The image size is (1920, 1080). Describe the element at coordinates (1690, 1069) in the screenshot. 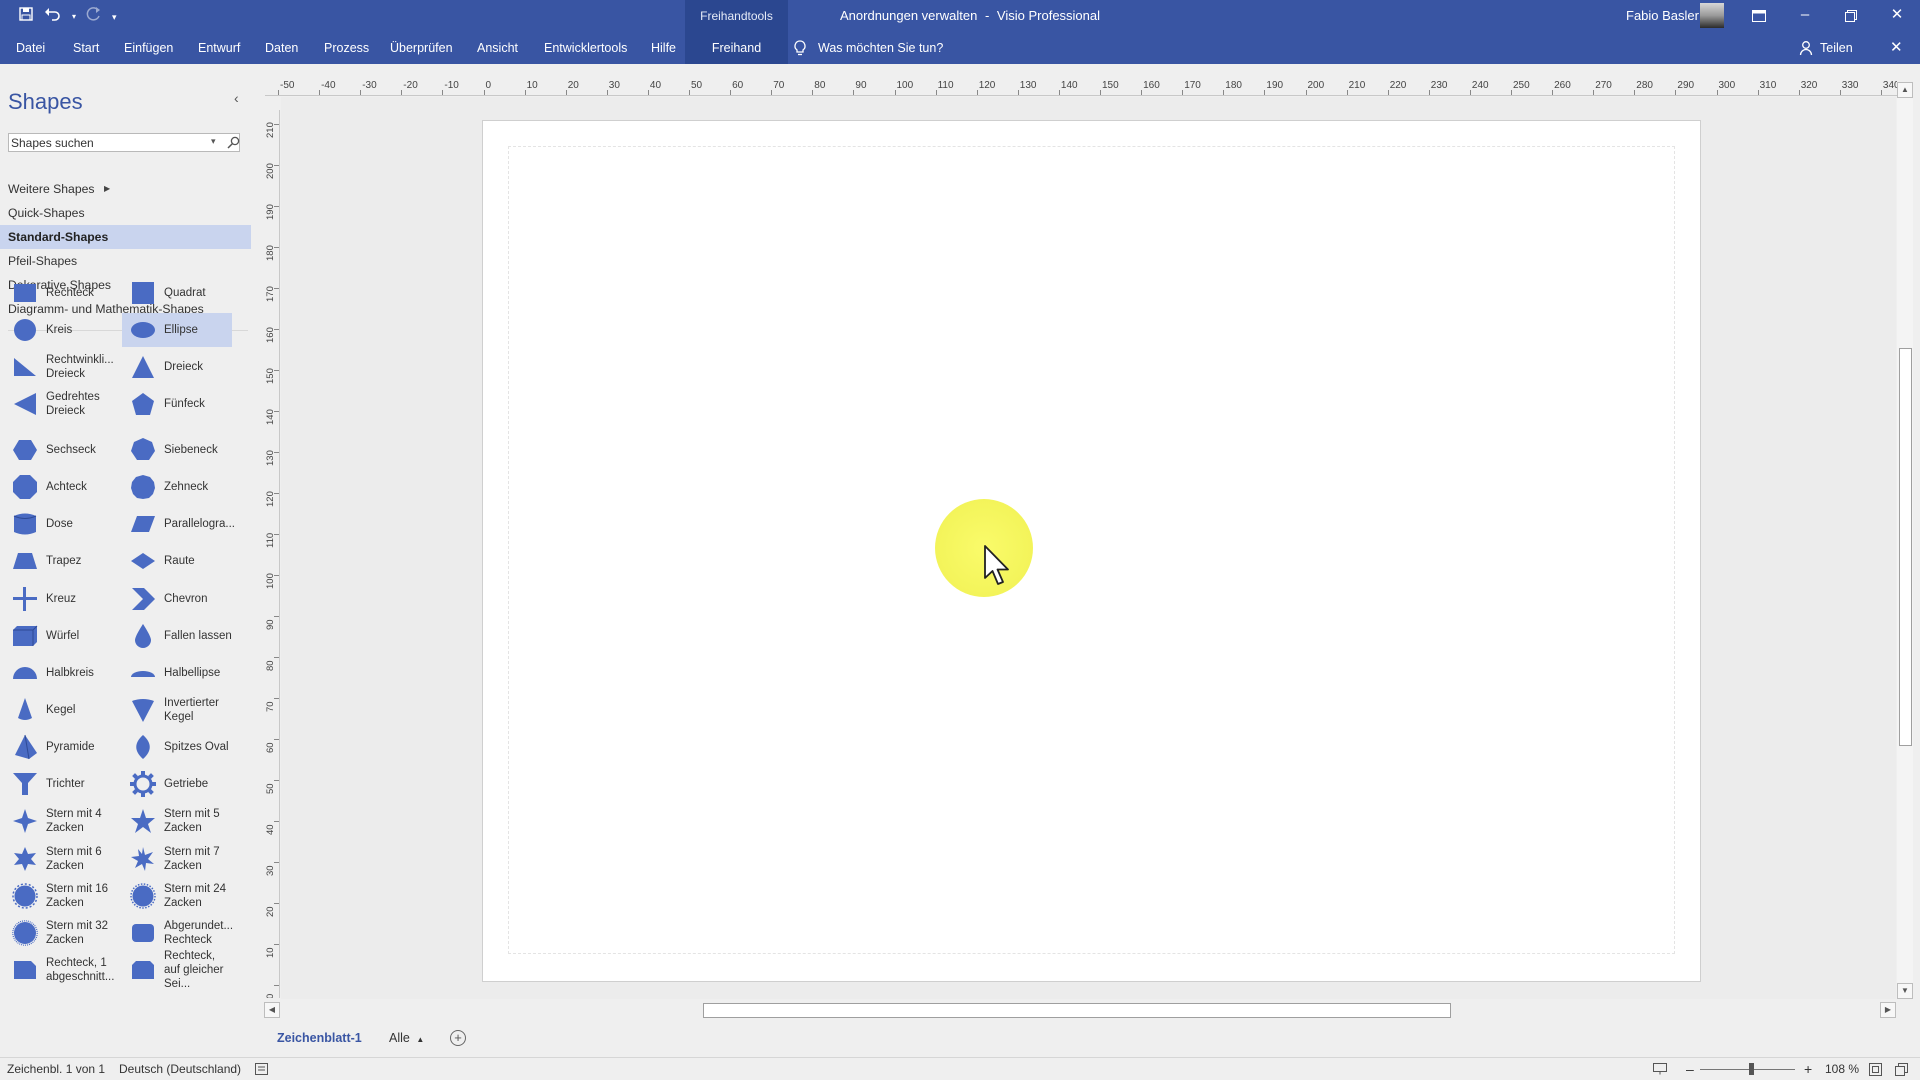

I see `zoom-out-icon: –` at that location.